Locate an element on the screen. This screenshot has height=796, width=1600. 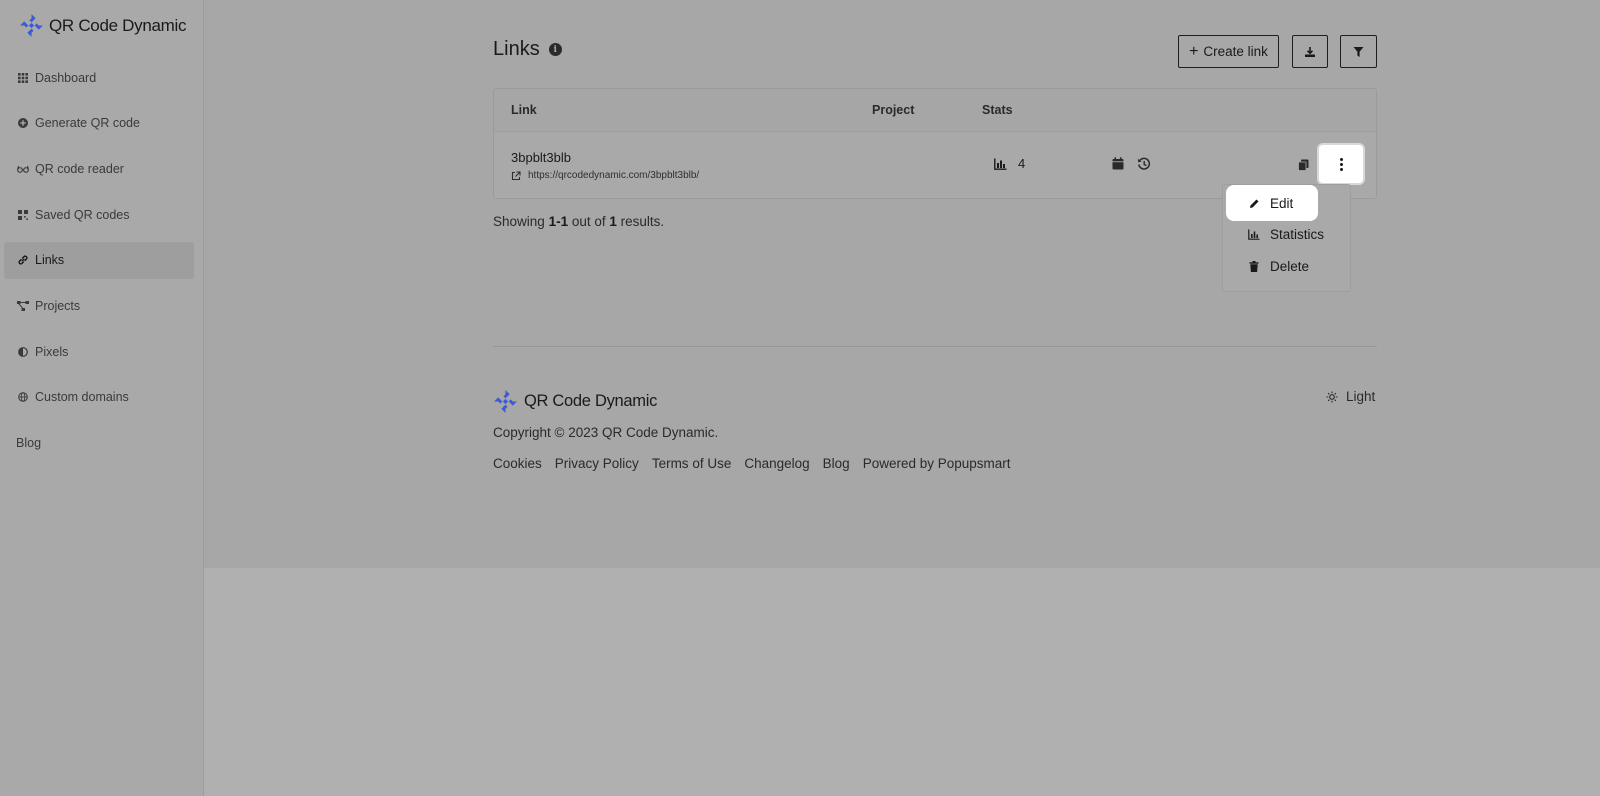
download-button is located at coordinates (1310, 51).